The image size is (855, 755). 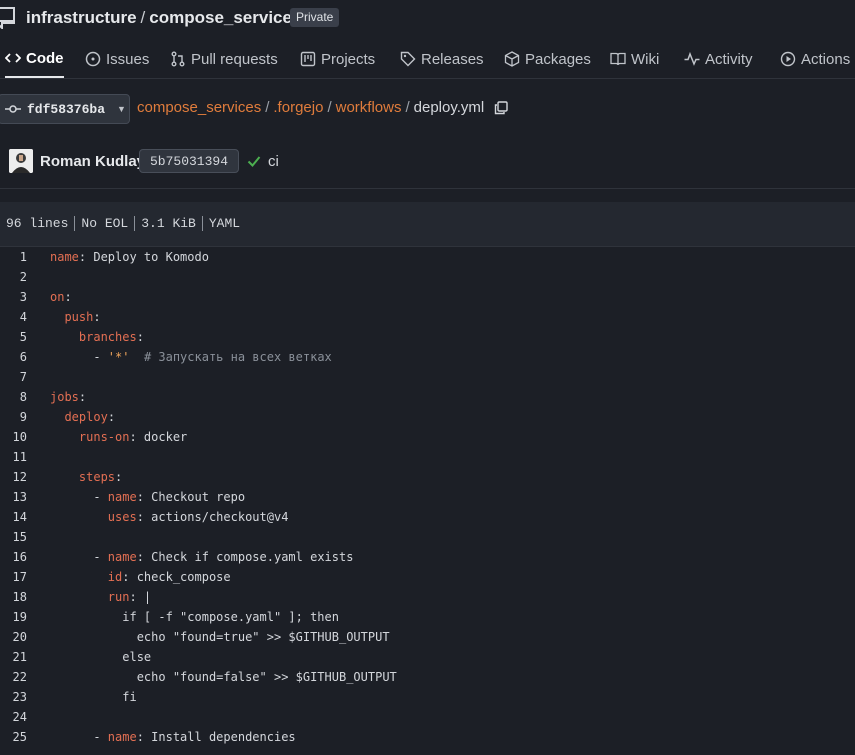 I want to click on breadcrumb-link-forgejo: .forgejo, so click(x=298, y=107).